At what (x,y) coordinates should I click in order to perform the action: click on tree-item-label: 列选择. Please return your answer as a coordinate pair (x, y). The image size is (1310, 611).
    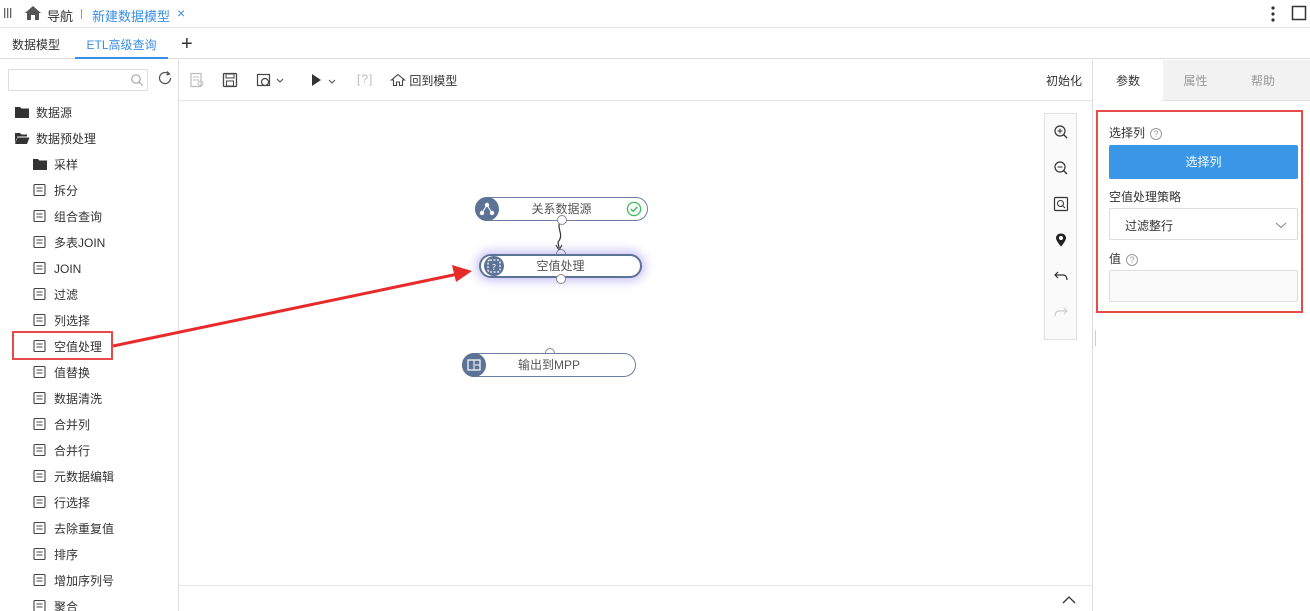
    Looking at the image, I should click on (72, 321).